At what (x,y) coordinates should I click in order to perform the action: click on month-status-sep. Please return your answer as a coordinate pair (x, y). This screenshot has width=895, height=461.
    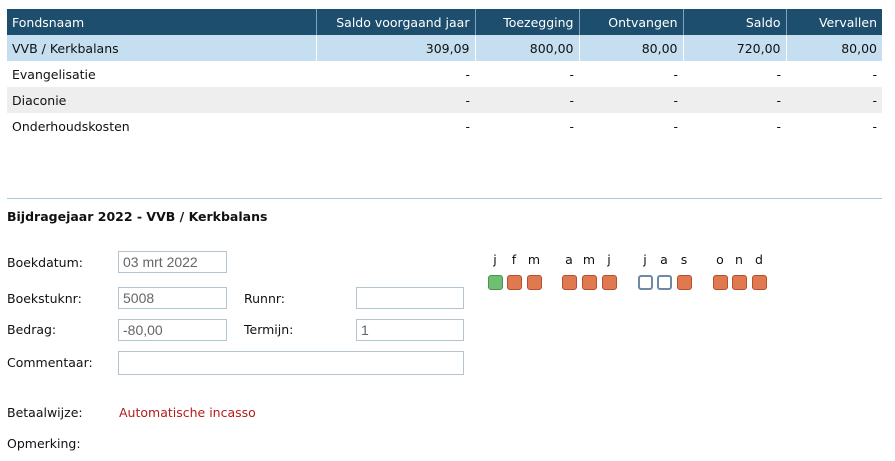
    Looking at the image, I should click on (684, 282).